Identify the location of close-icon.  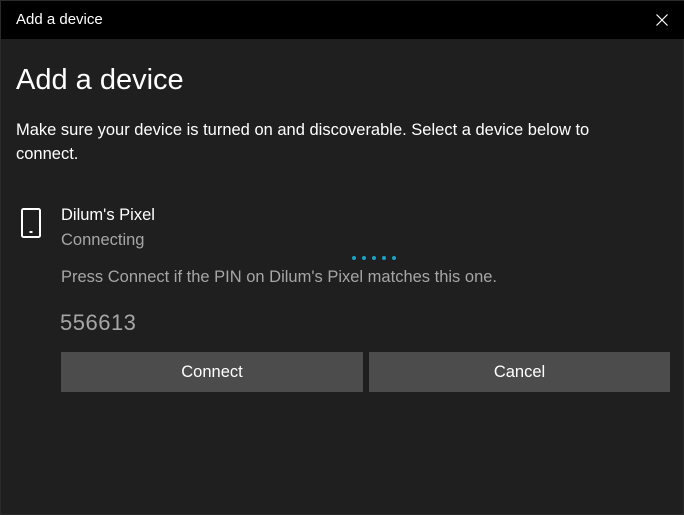
(662, 20).